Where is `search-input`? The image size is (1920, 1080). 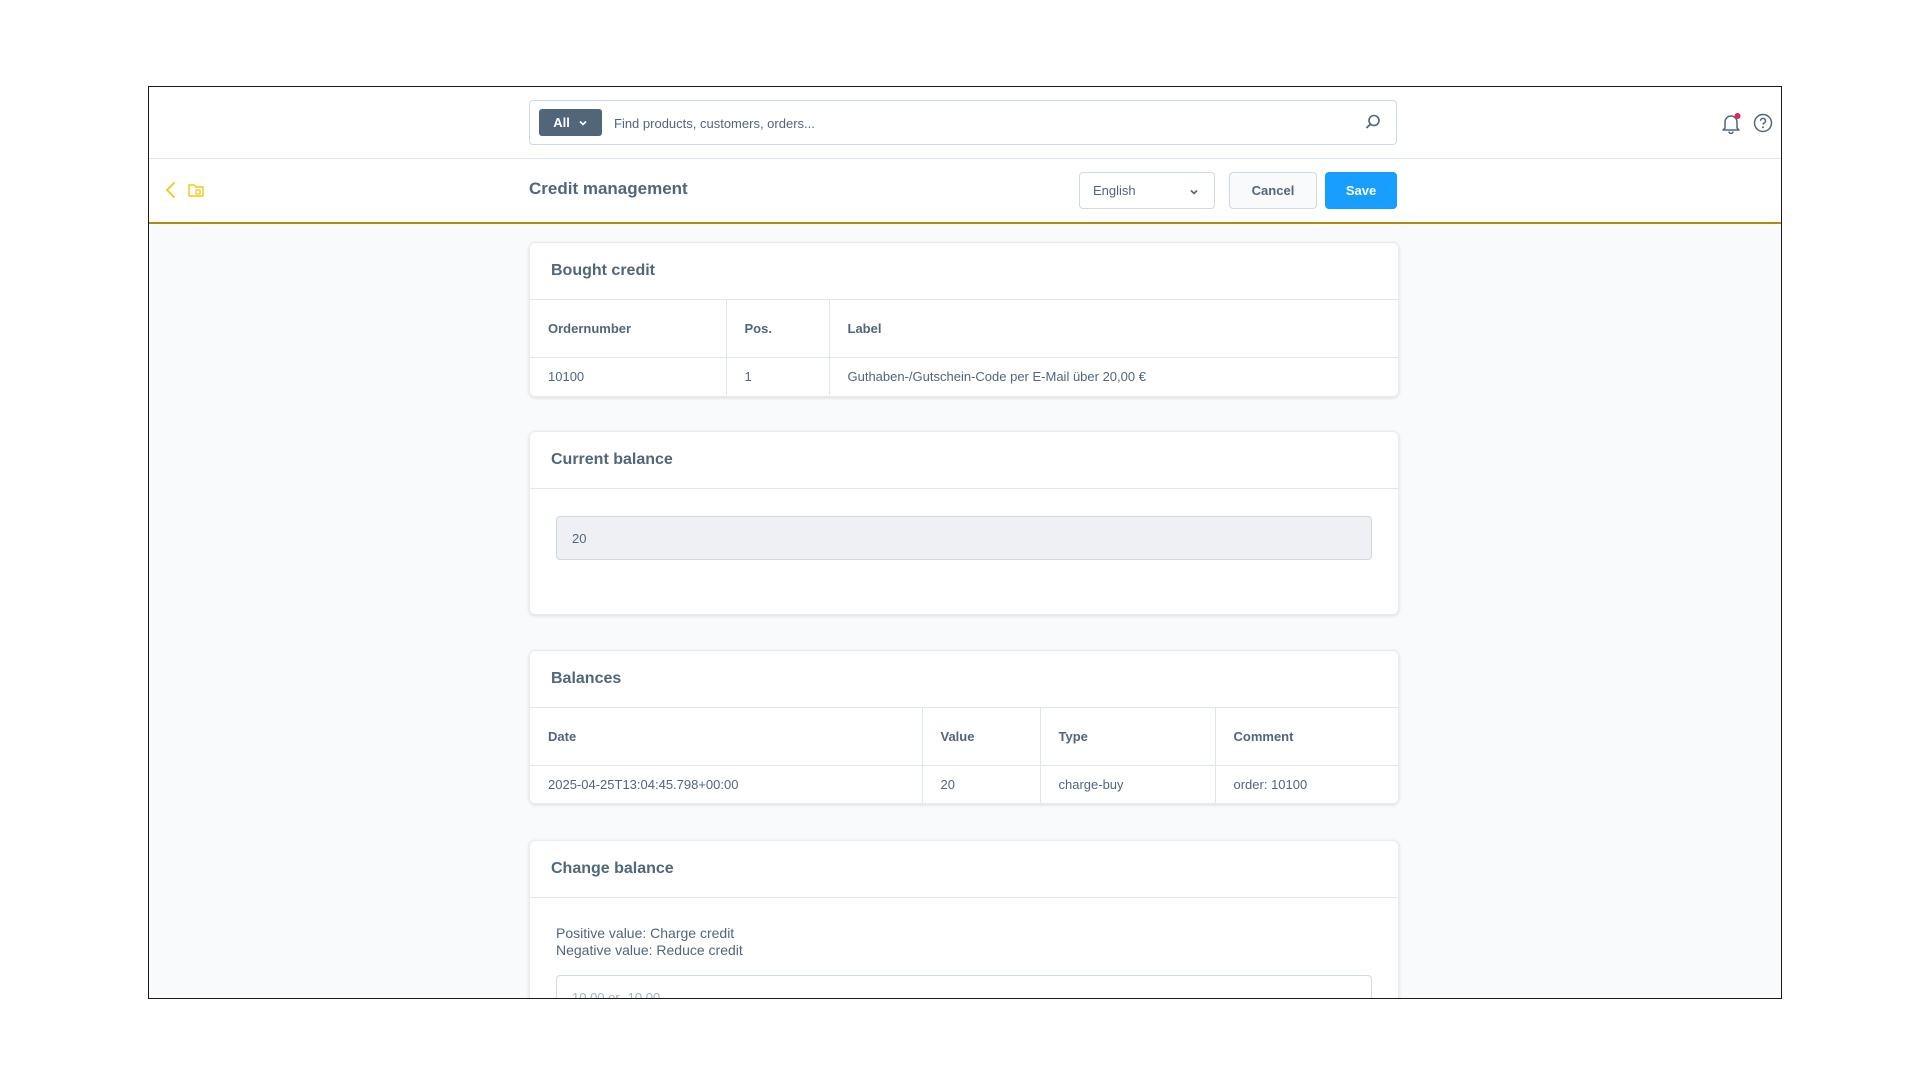
search-input is located at coordinates (974, 123).